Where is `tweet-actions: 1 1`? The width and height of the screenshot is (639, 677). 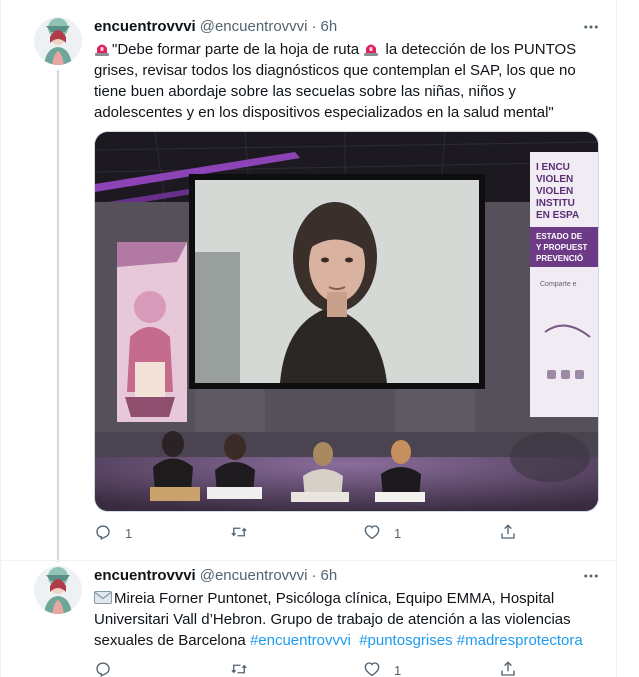
tweet-actions: 1 1 is located at coordinates (346, 533).